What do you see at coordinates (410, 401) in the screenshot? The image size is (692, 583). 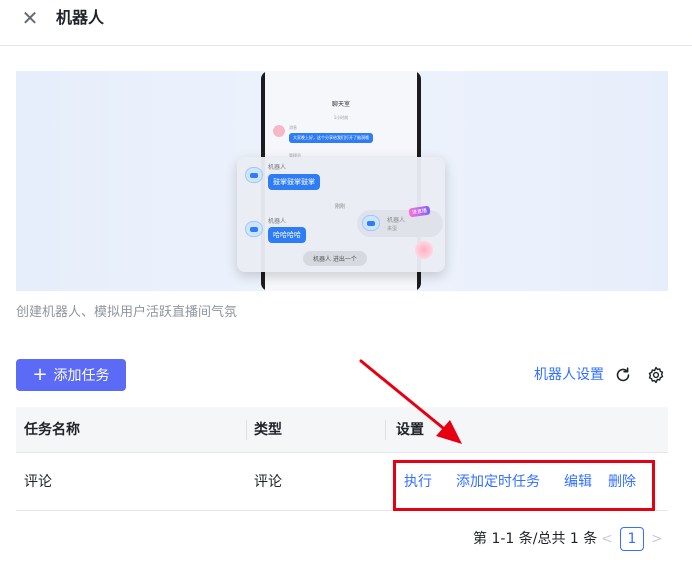 I see `annotation-arrow` at bounding box center [410, 401].